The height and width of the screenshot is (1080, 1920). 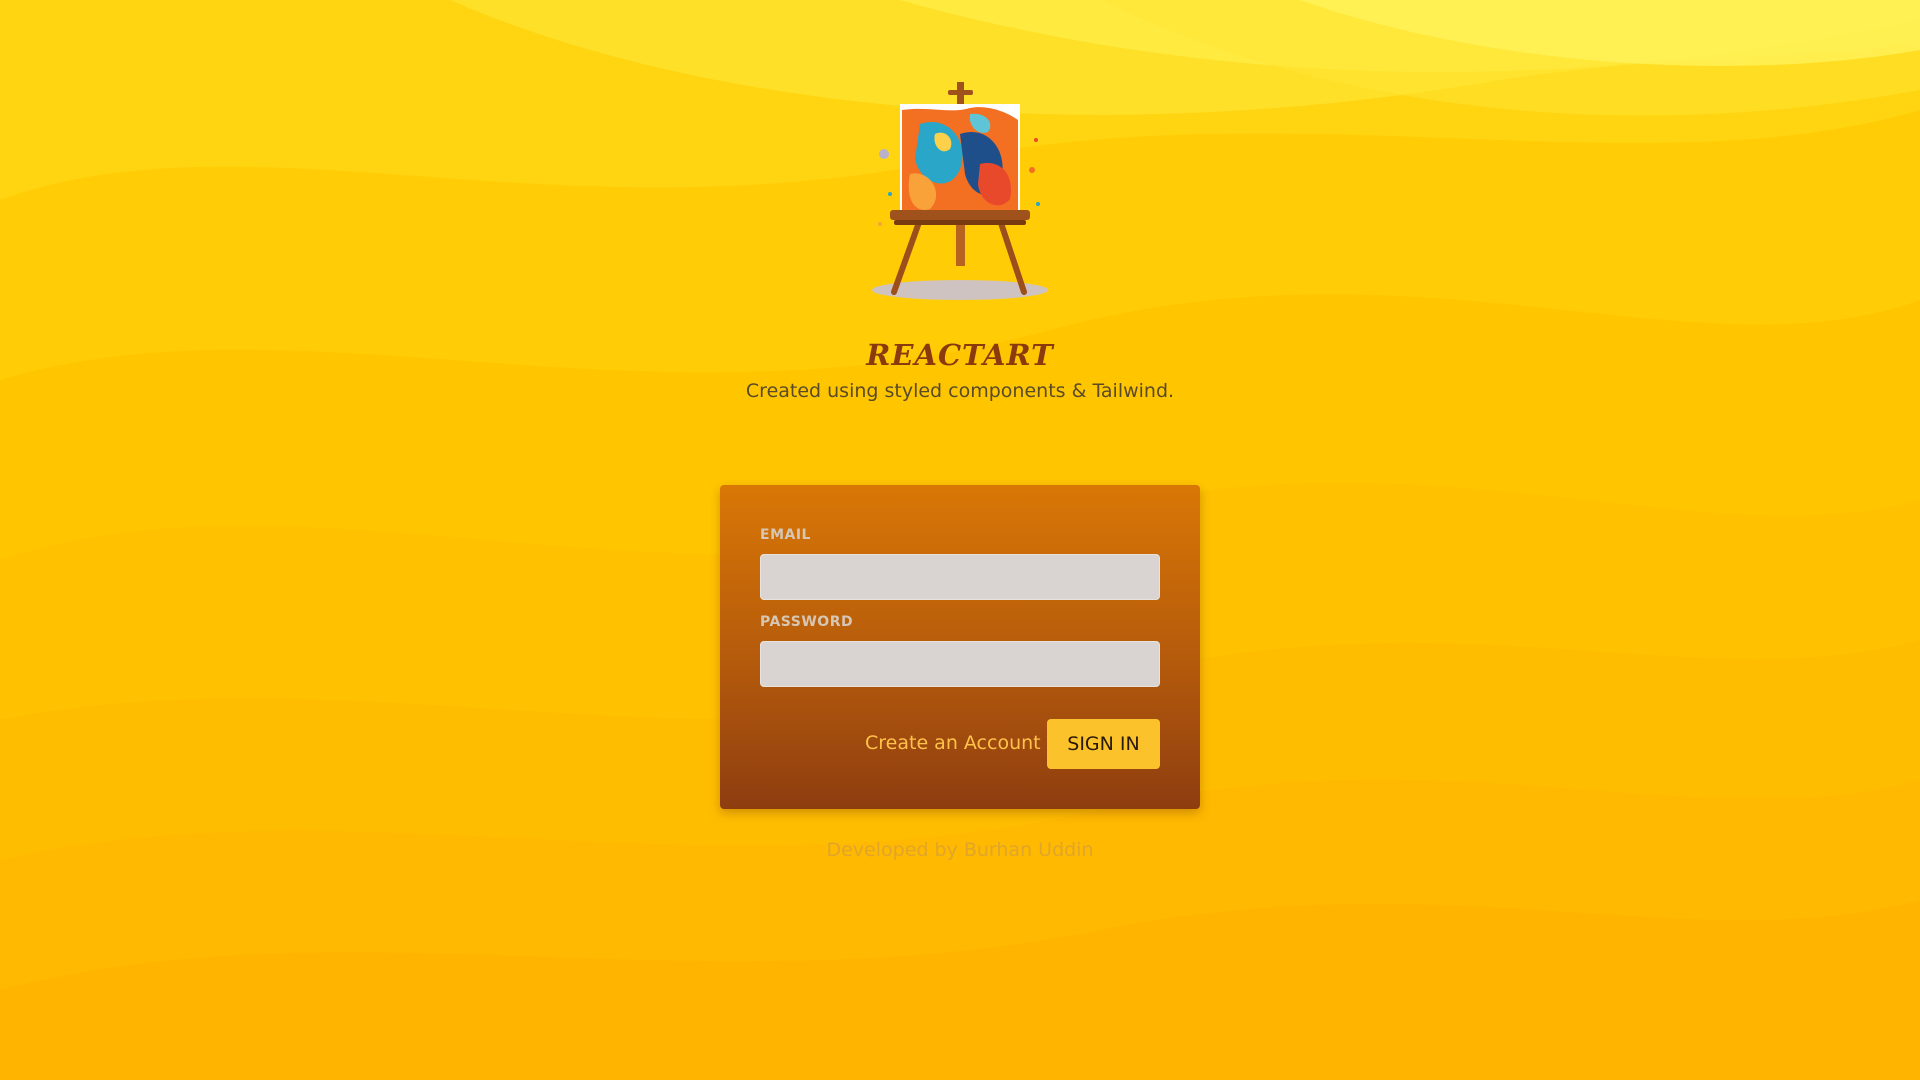 I want to click on email-field, so click(x=960, y=577).